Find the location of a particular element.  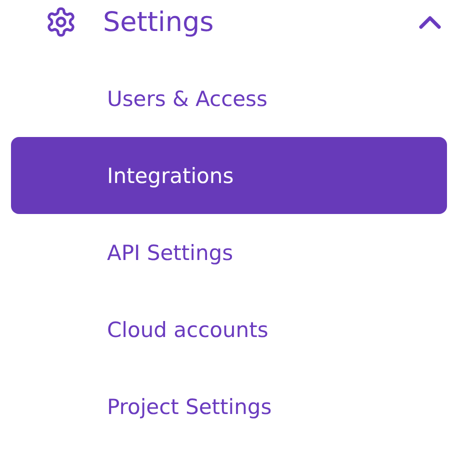

section-title: Settings is located at coordinates (159, 22).